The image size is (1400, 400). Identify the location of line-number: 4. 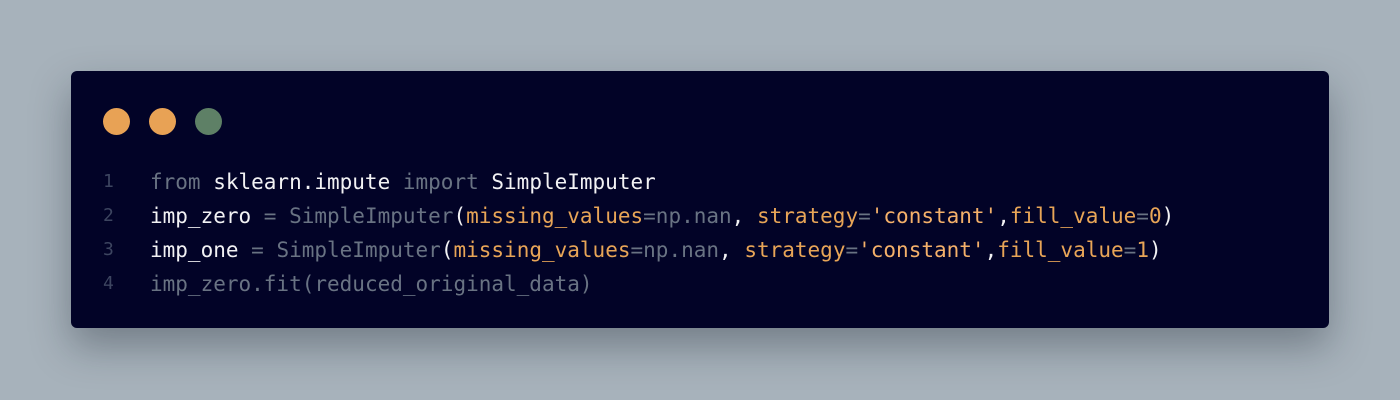
(108, 283).